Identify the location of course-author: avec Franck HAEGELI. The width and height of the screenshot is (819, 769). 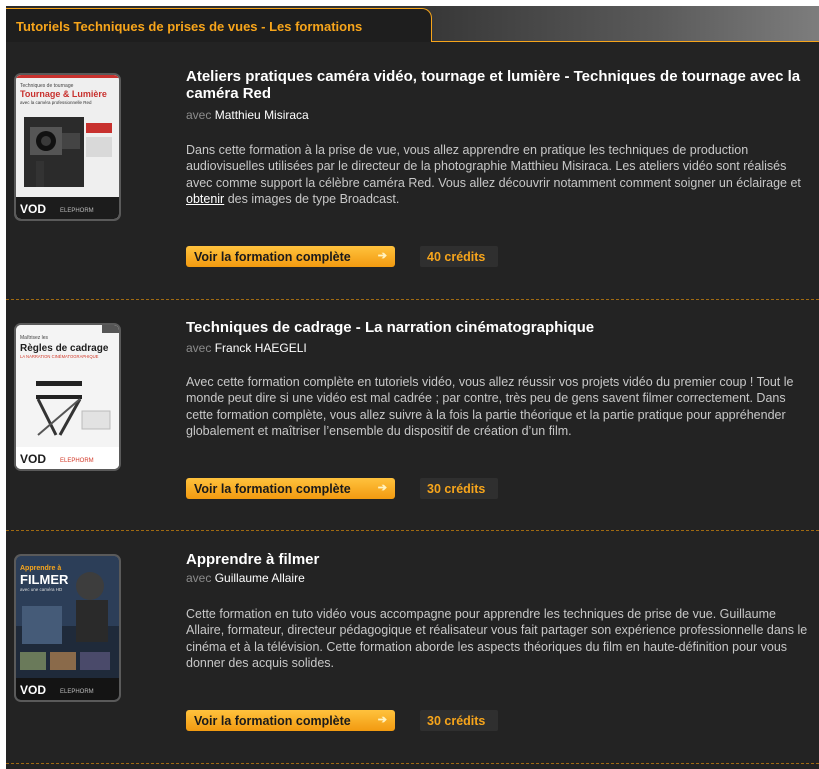
(246, 348).